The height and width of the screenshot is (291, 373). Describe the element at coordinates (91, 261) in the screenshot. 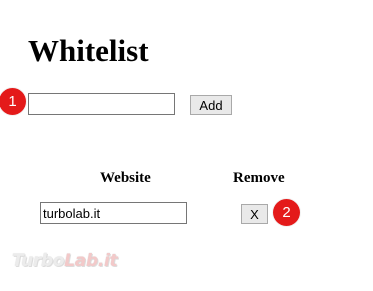

I see `watermark-text-b: Lab.it` at that location.